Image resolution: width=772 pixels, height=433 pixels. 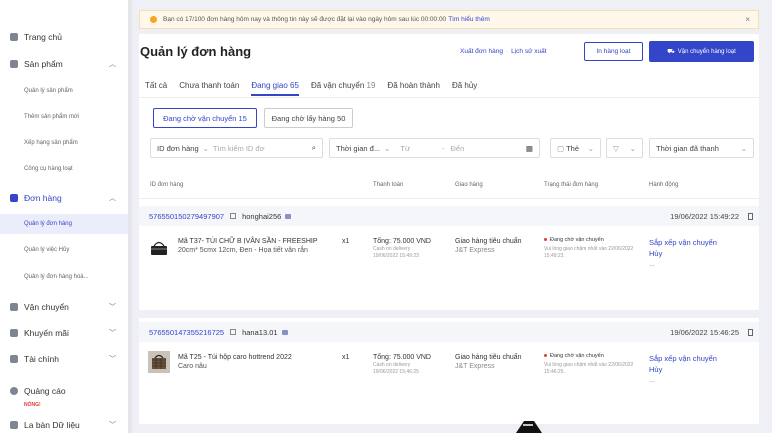 I want to click on learn-more-link: Tìm hiểu thêm, so click(x=469, y=19).